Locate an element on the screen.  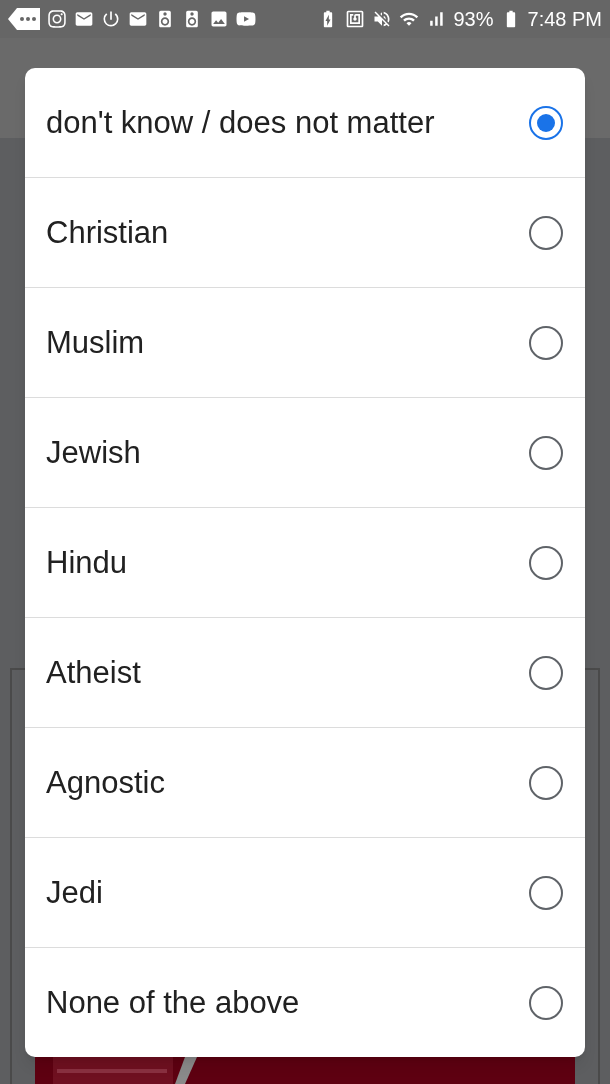
nfc-icon is located at coordinates (355, 19).